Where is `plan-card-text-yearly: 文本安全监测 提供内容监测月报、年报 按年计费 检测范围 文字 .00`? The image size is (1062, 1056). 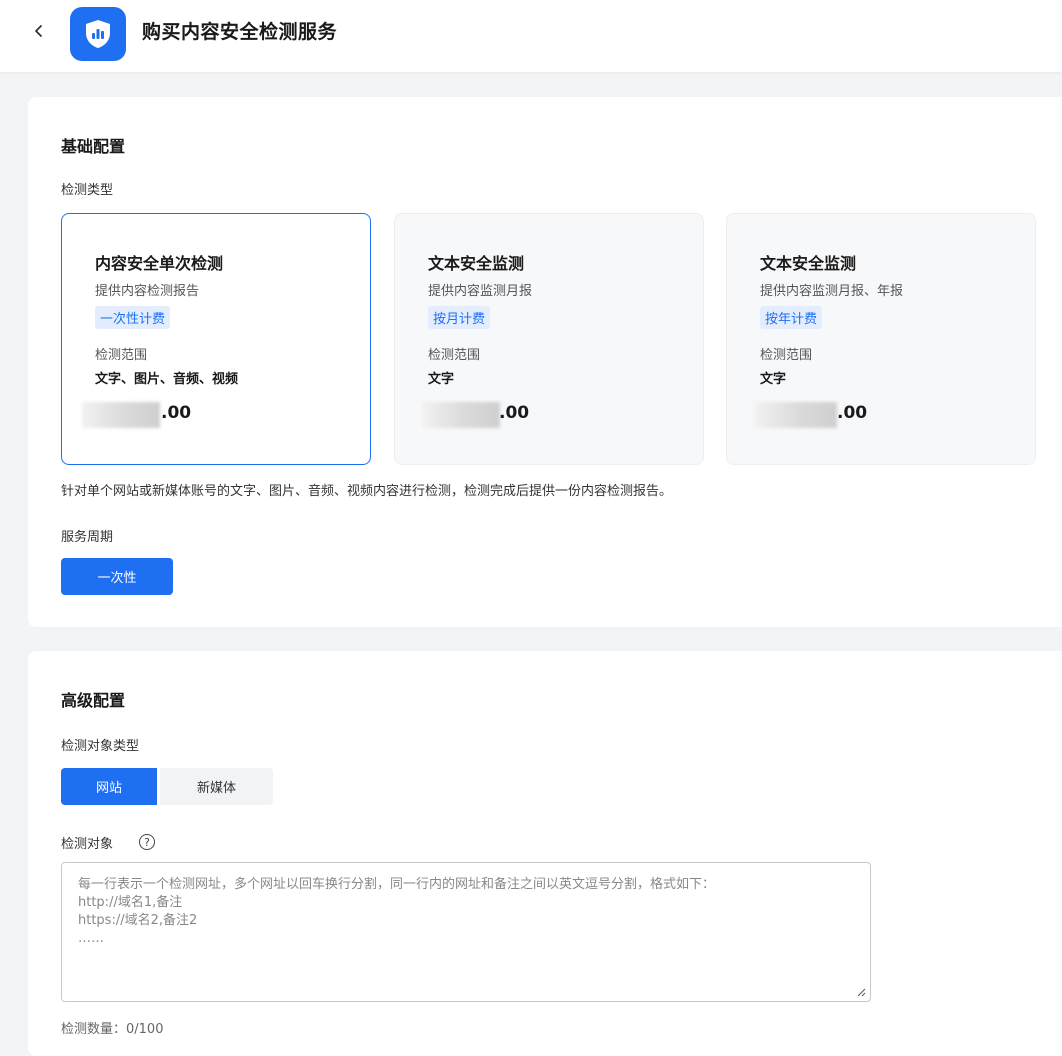
plan-card-text-yearly: 文本安全监测 提供内容监测月报、年报 按年计费 检测范围 文字 .00 is located at coordinates (881, 339).